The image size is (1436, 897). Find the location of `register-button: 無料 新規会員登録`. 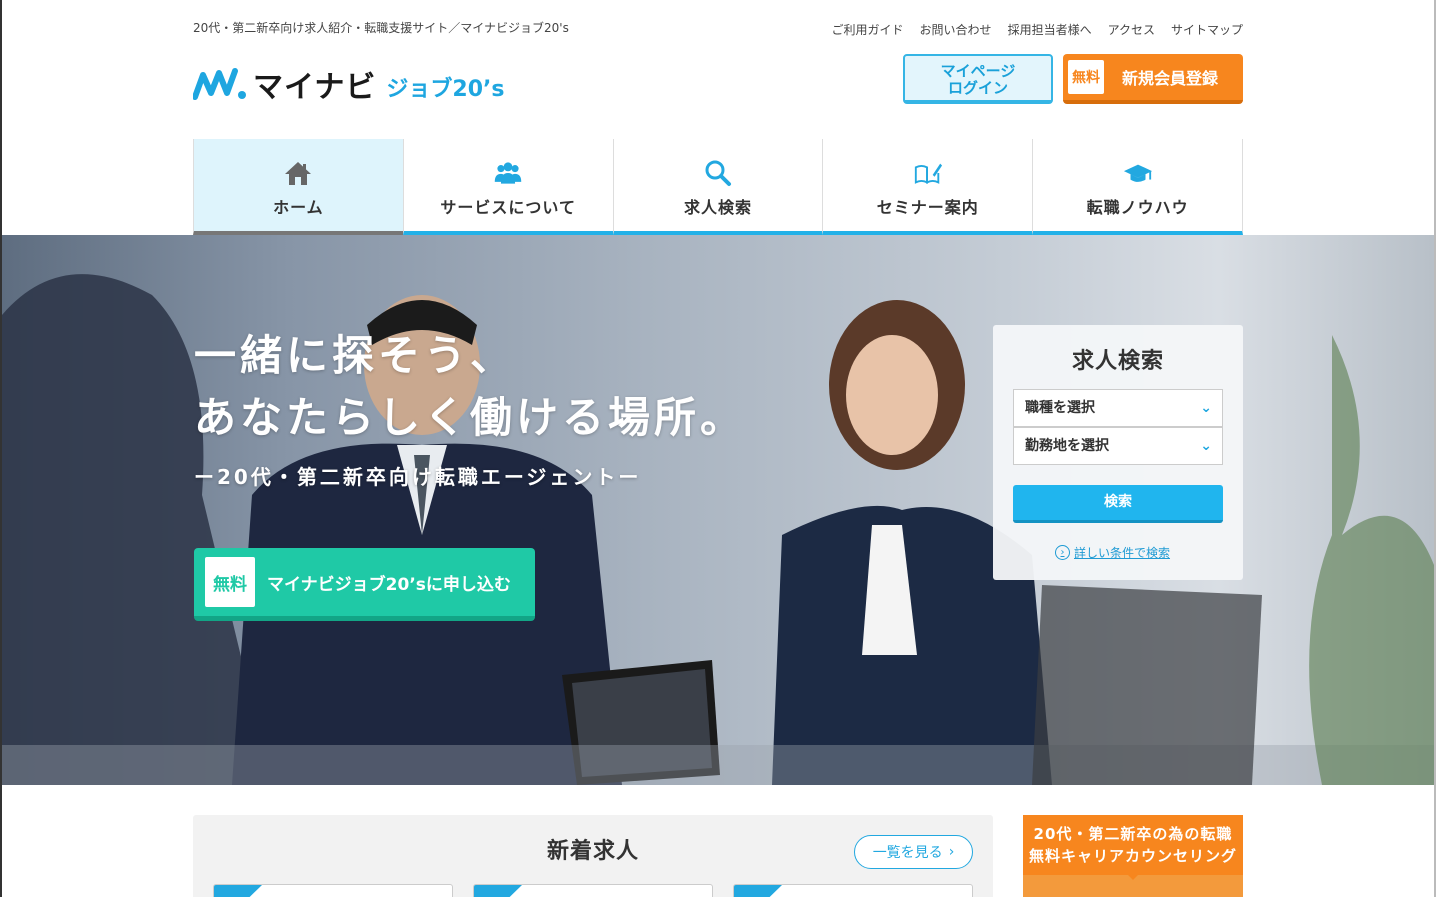

register-button: 無料 新規会員登録 is located at coordinates (1153, 79).